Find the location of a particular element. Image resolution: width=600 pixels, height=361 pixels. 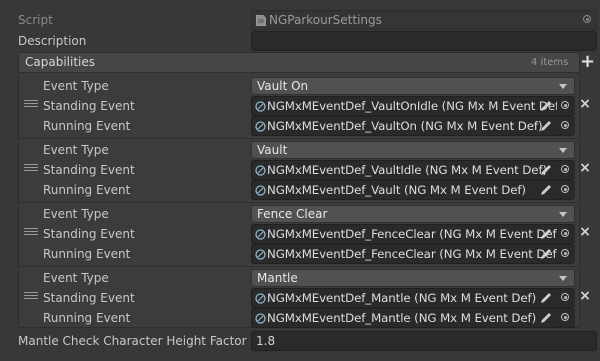

mantle-height-factor-field: 1.8 is located at coordinates (424, 341).